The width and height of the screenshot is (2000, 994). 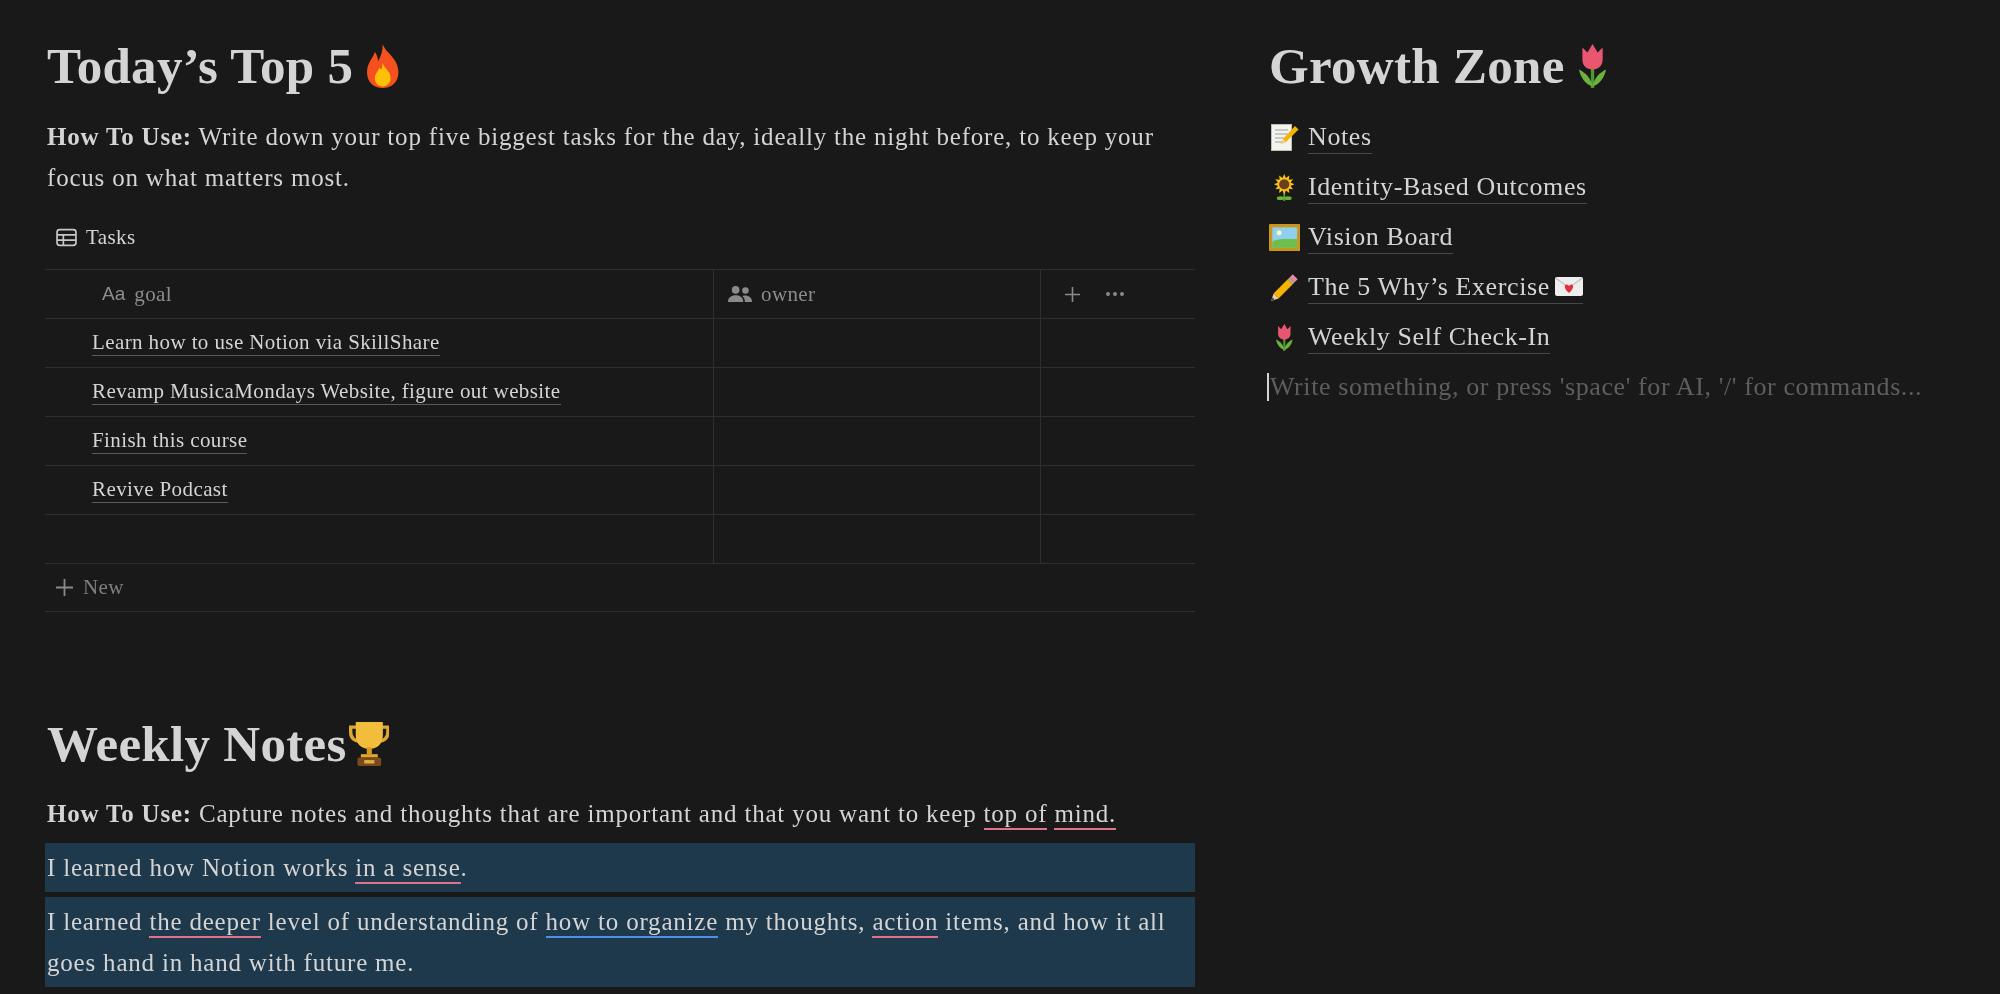 What do you see at coordinates (1115, 294) in the screenshot?
I see `more-icon` at bounding box center [1115, 294].